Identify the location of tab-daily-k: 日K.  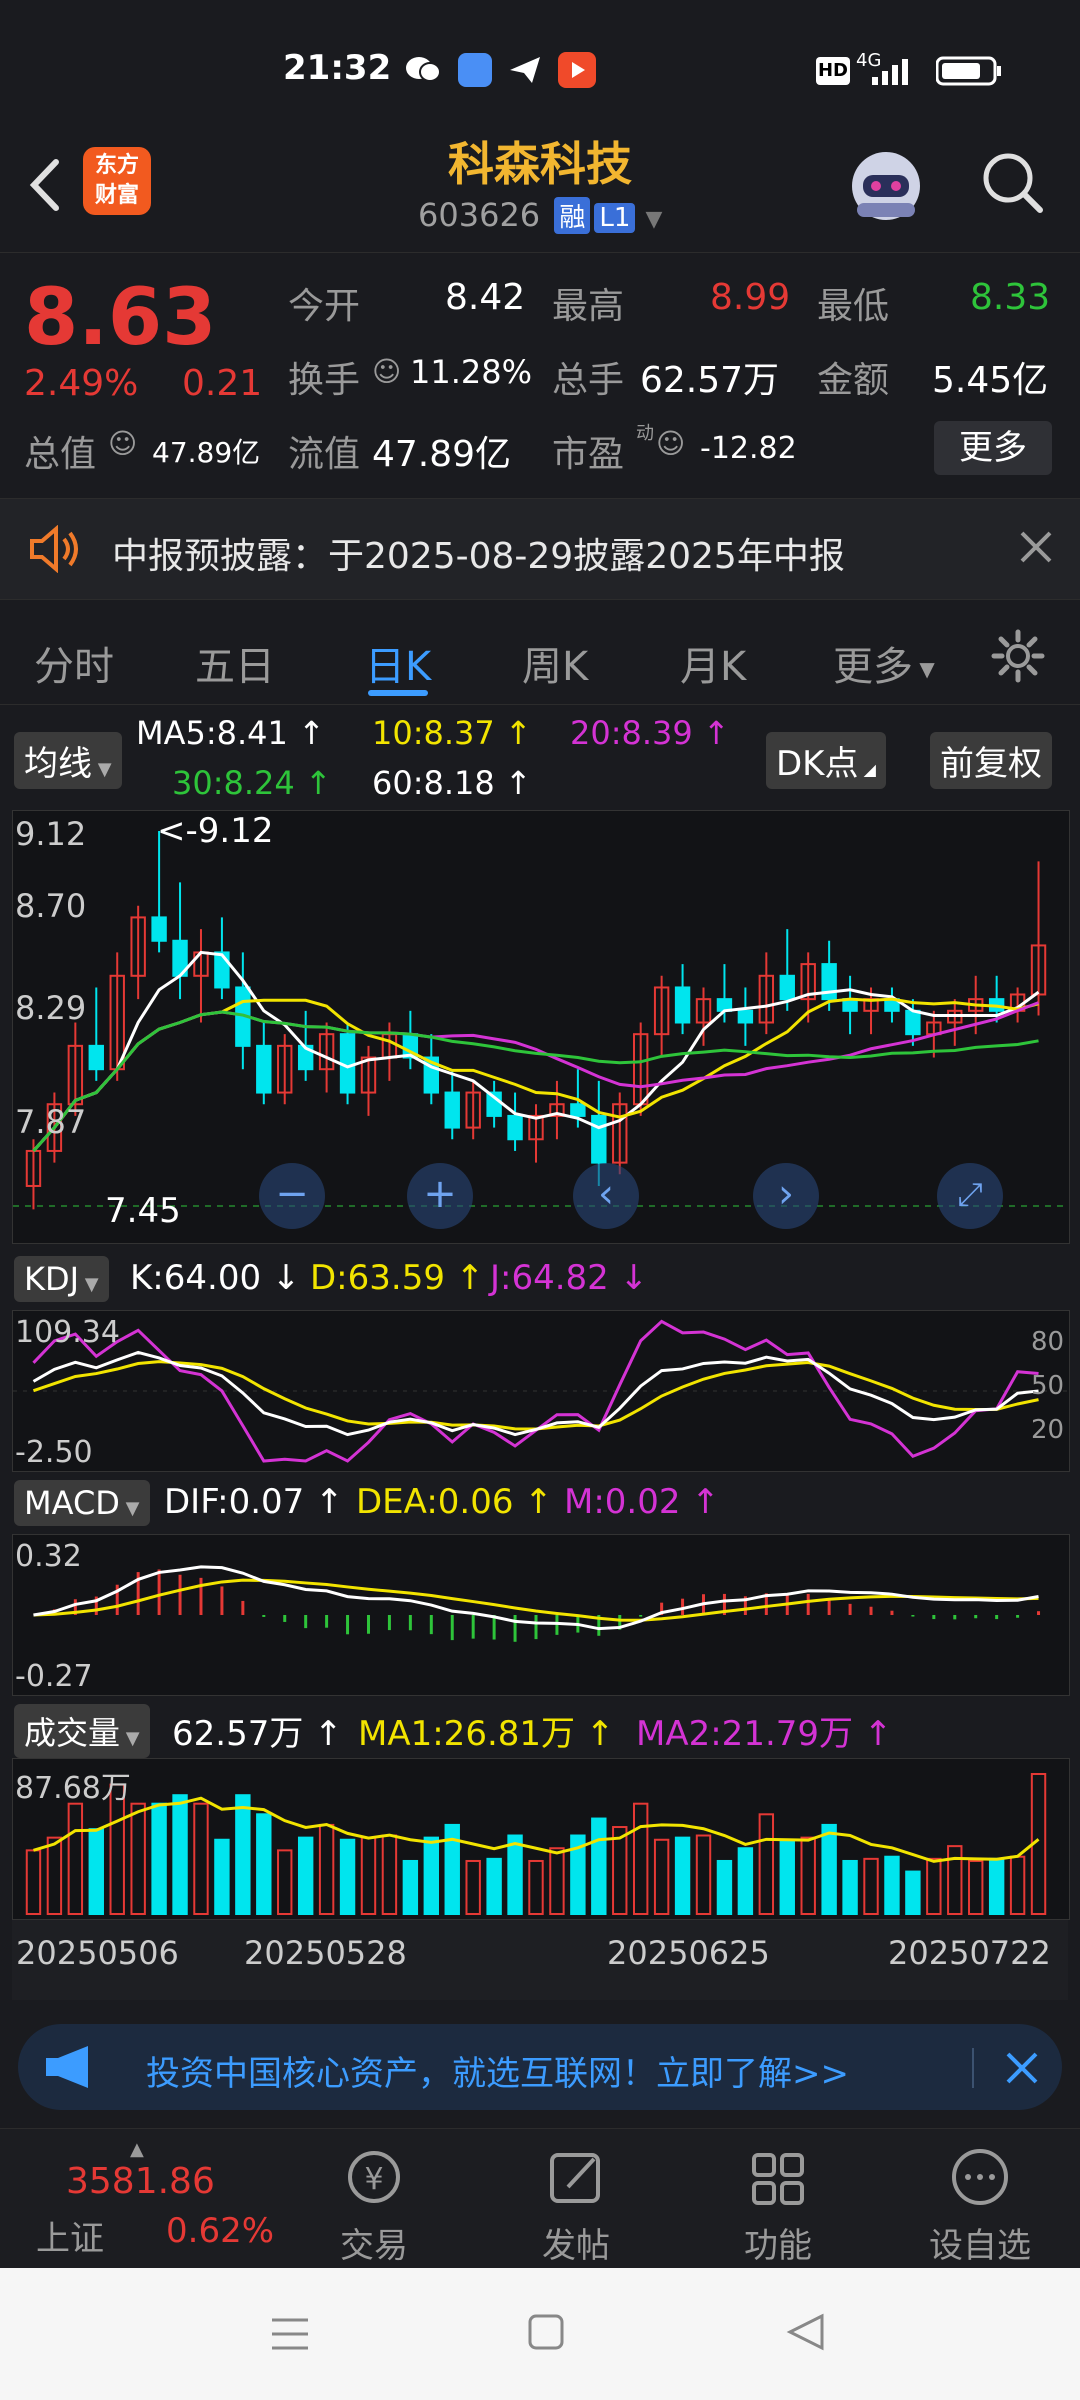
(398, 663).